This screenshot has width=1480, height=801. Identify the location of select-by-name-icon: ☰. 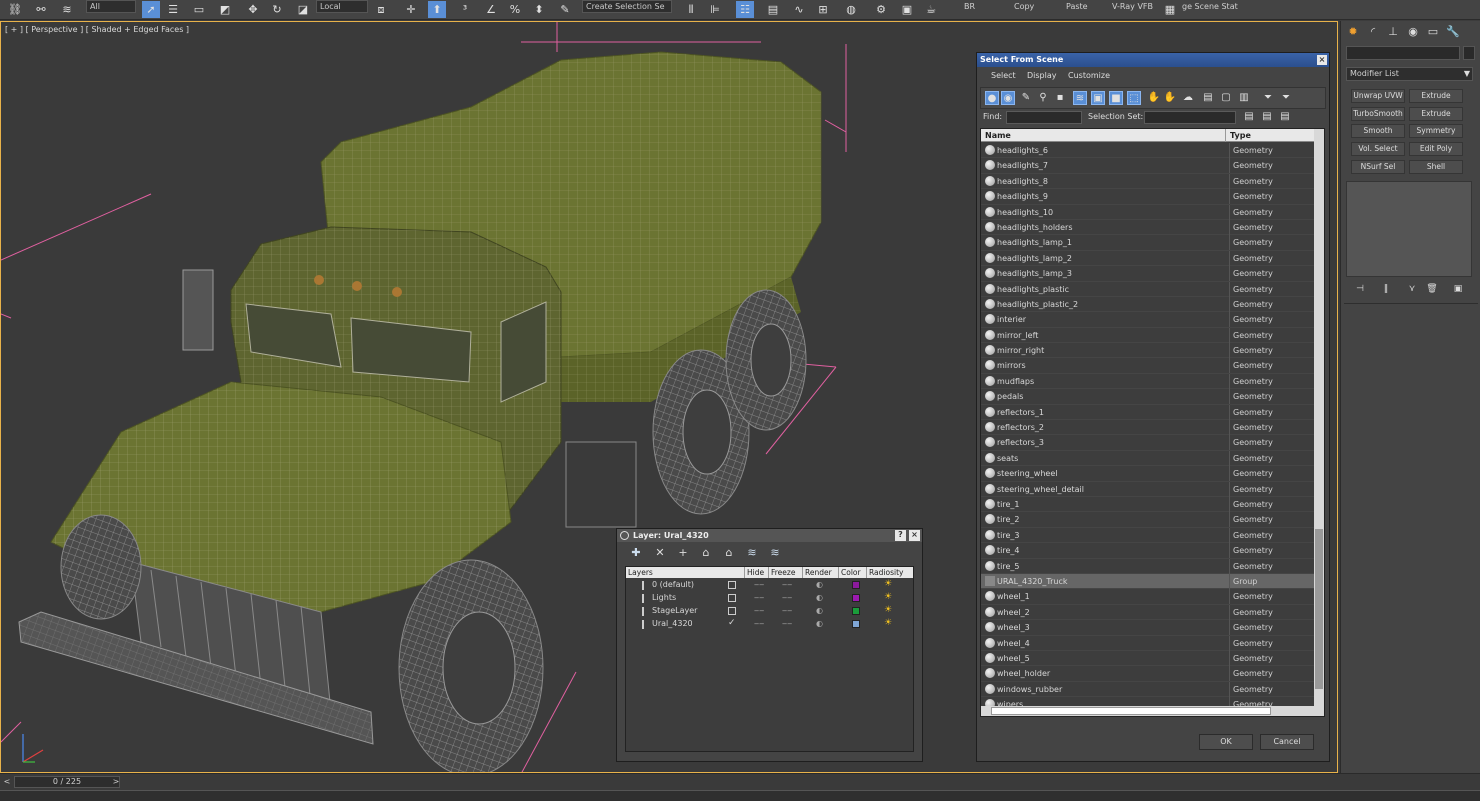
(173, 9).